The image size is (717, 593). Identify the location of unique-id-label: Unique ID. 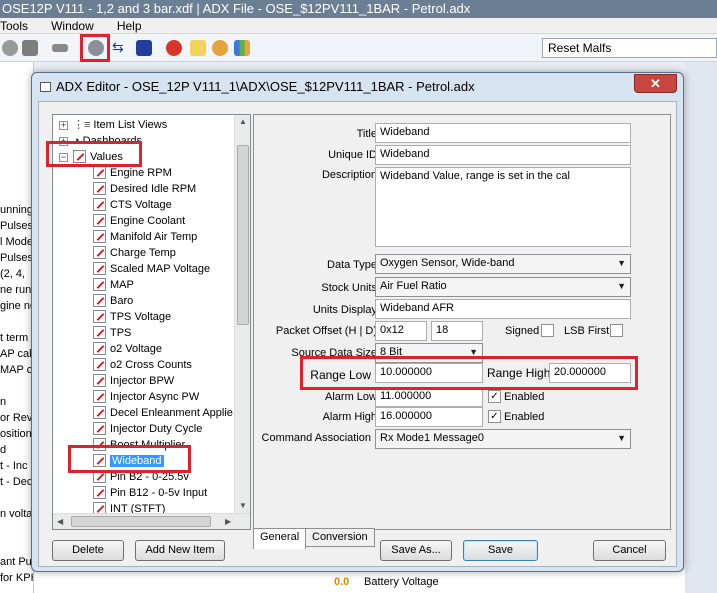
(352, 155).